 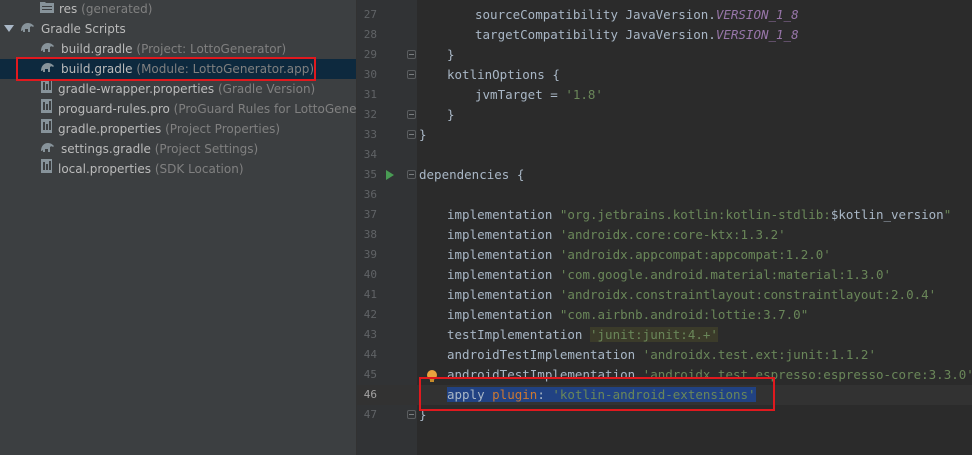 I want to click on code-line-43: testImplementation 'junit:junit:4.+', so click(x=582, y=334).